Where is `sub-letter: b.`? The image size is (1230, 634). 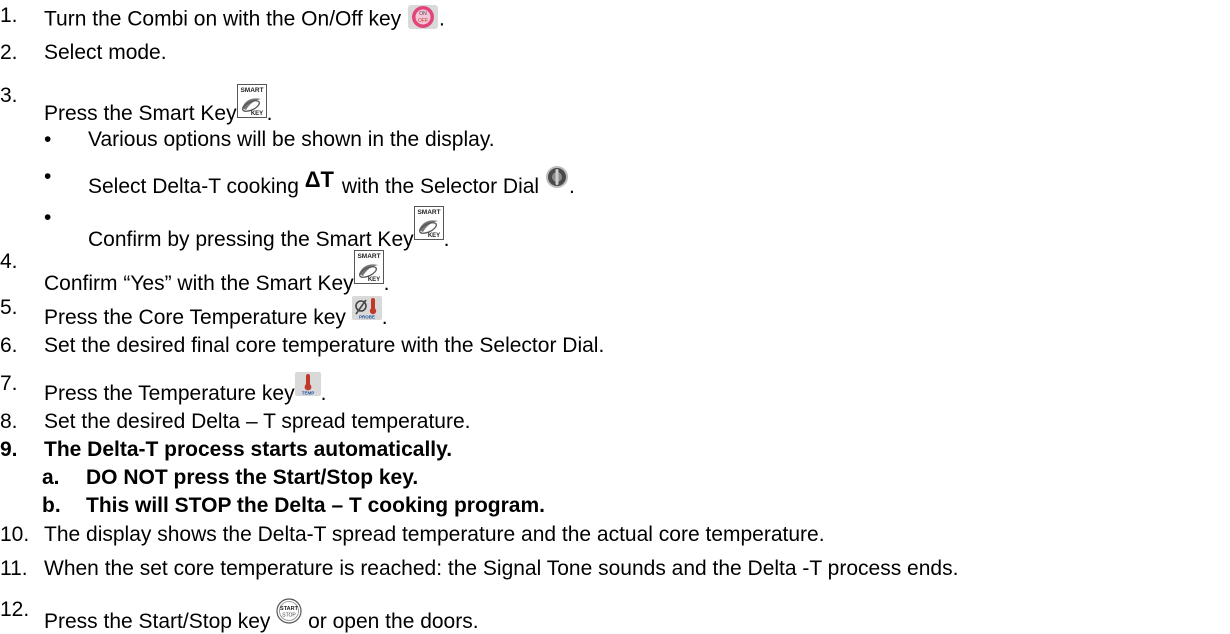
sub-letter: b. is located at coordinates (51, 505).